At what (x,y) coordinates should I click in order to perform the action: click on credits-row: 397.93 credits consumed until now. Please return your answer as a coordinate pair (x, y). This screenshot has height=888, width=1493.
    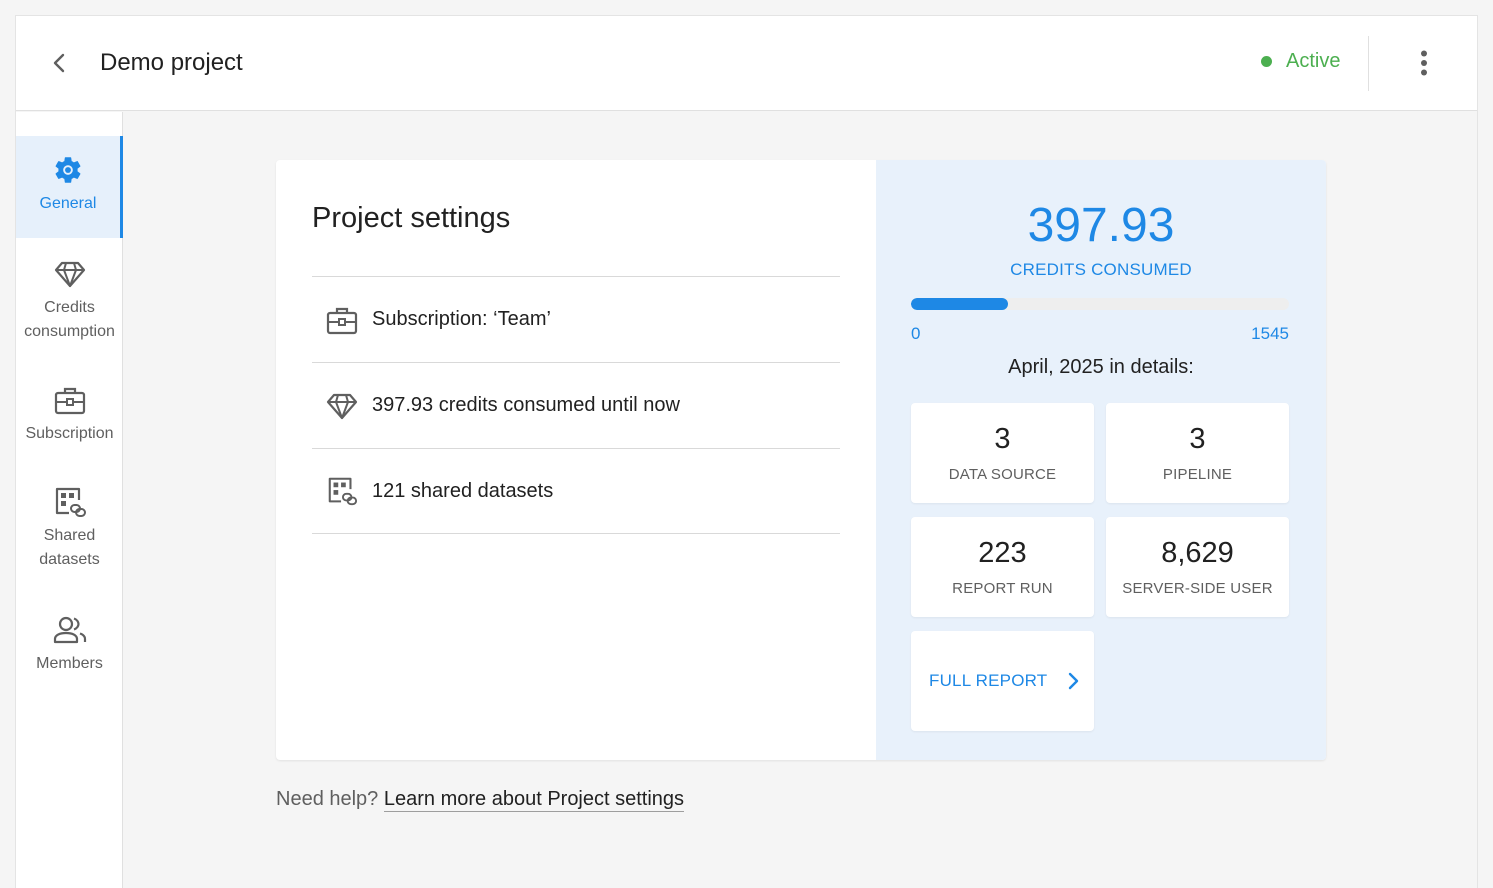
    Looking at the image, I should click on (576, 405).